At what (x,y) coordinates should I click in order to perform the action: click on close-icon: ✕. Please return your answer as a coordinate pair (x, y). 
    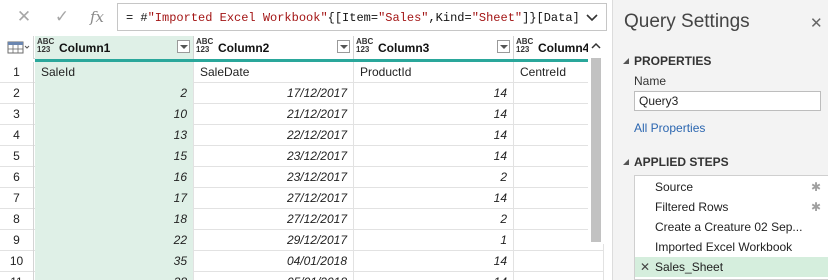
    Looking at the image, I should click on (816, 23).